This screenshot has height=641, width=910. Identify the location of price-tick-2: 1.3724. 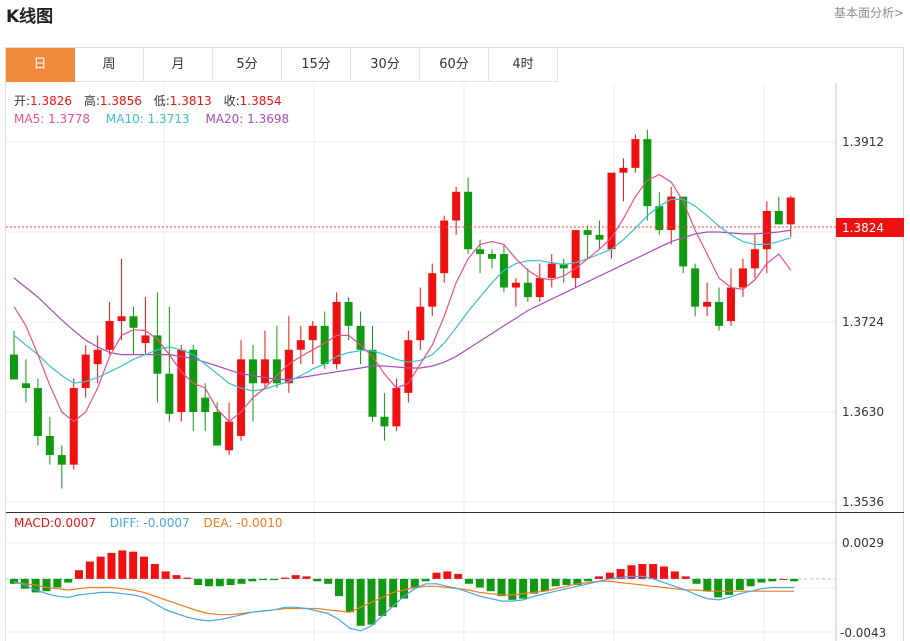
(863, 322).